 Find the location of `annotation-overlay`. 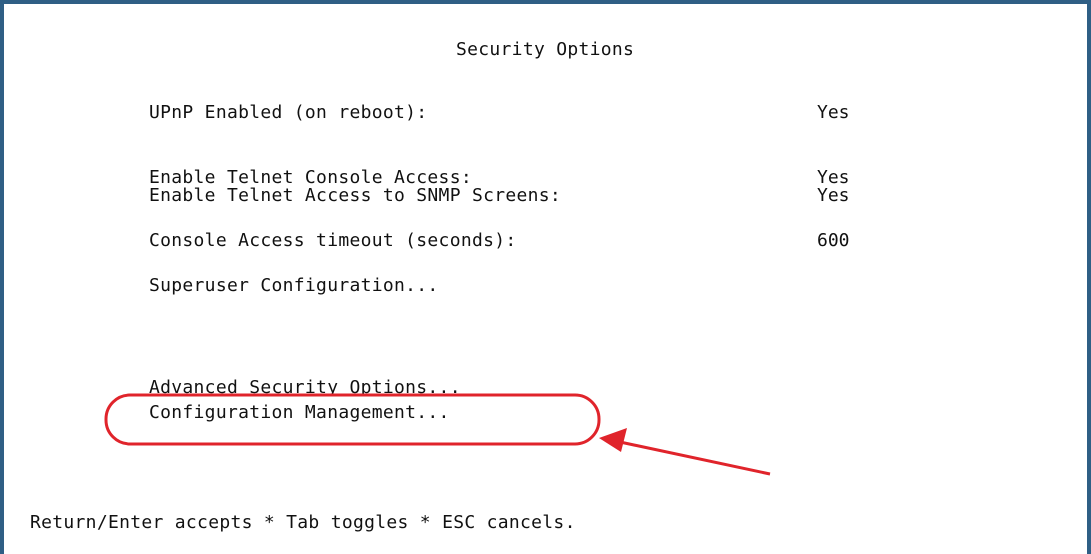

annotation-overlay is located at coordinates (437, 434).